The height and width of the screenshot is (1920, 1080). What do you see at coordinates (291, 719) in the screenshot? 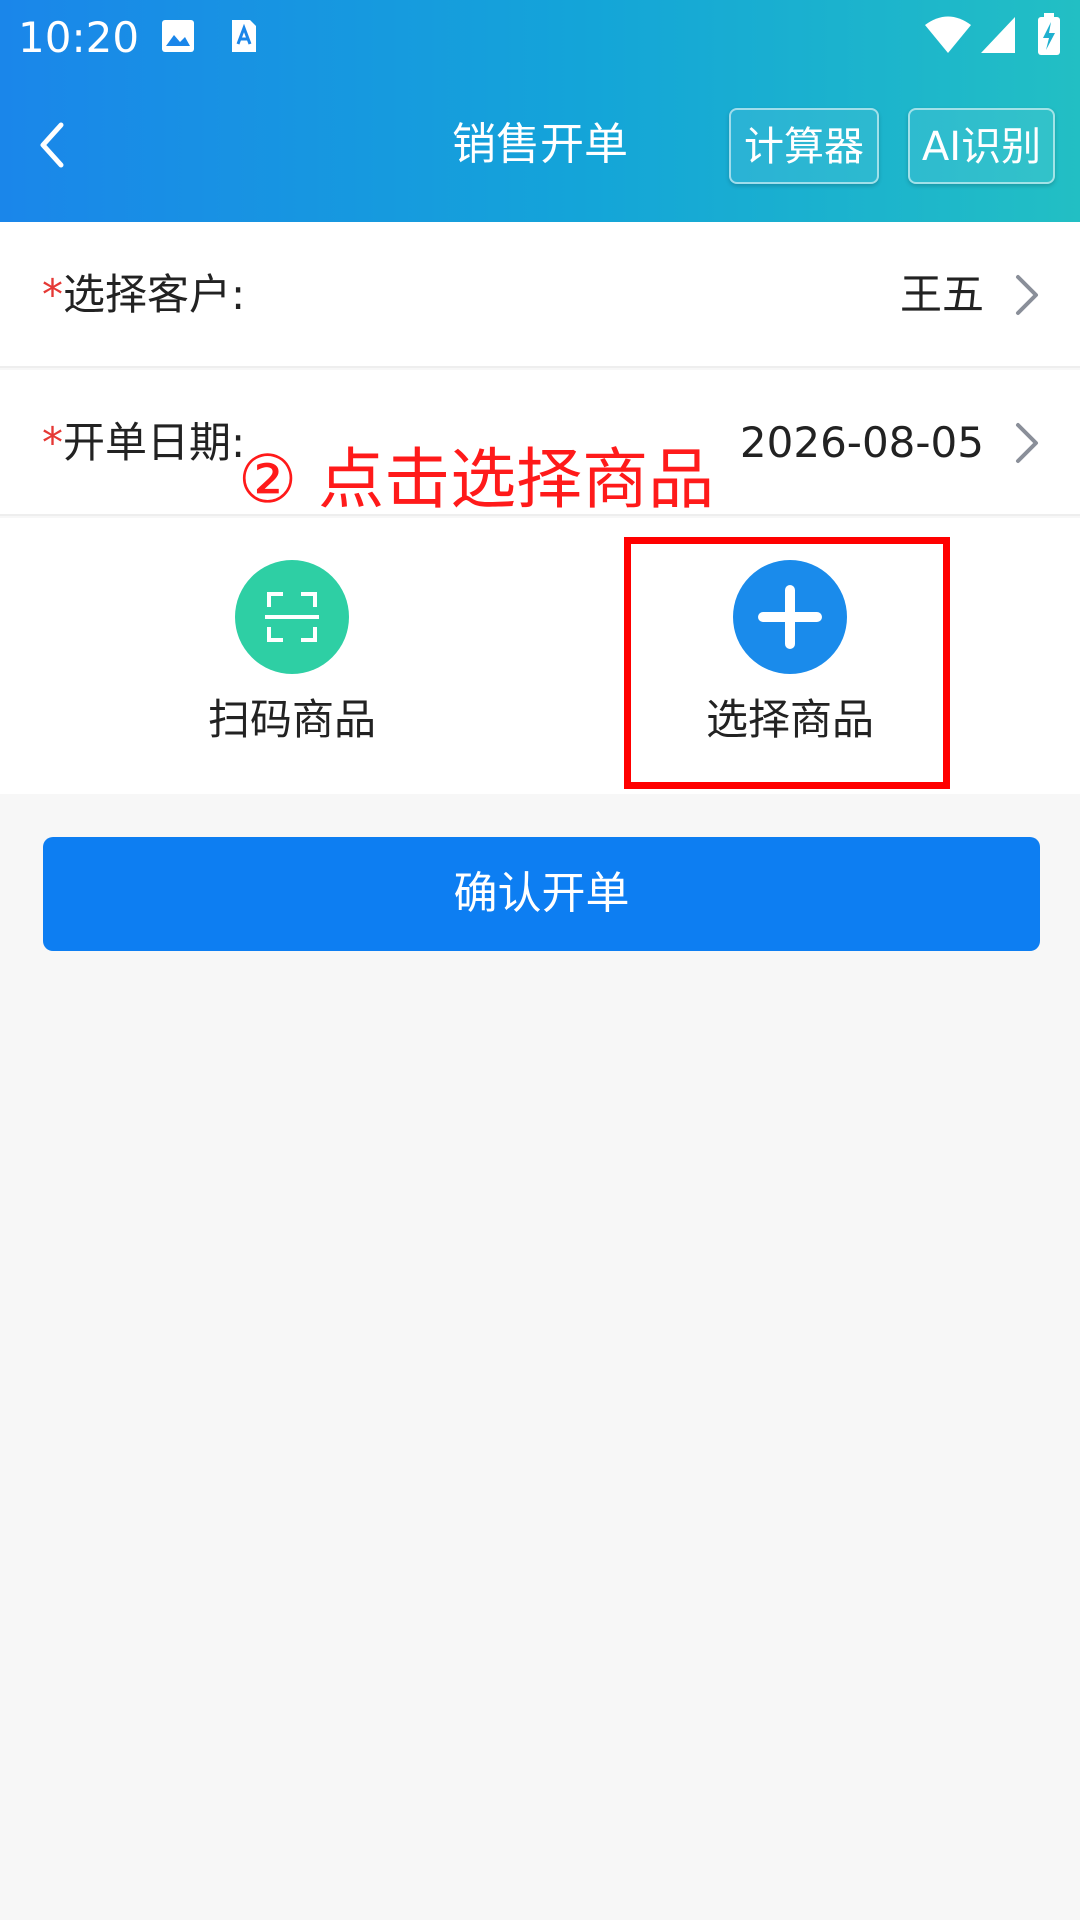
I see `scan-product-label: 扫码商品` at bounding box center [291, 719].